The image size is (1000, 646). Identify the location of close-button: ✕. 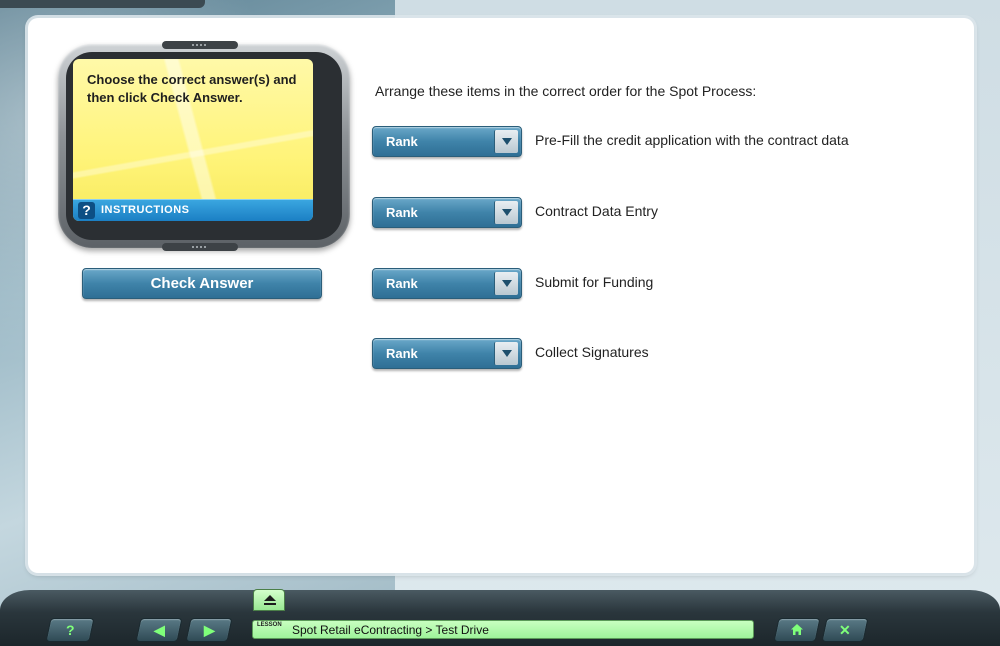
(845, 630).